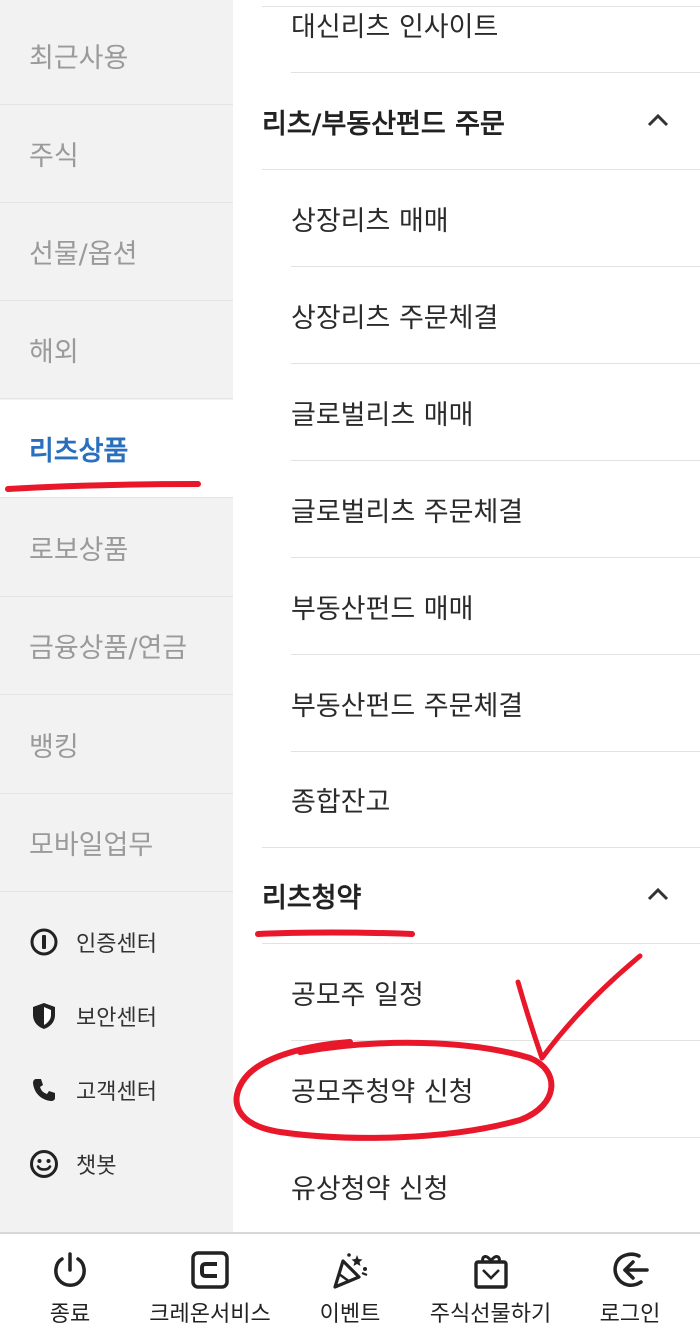 The height and width of the screenshot is (1328, 700). Describe the element at coordinates (382, 415) in the screenshot. I see `menu-item-label: 글로벌리츠 매매` at that location.